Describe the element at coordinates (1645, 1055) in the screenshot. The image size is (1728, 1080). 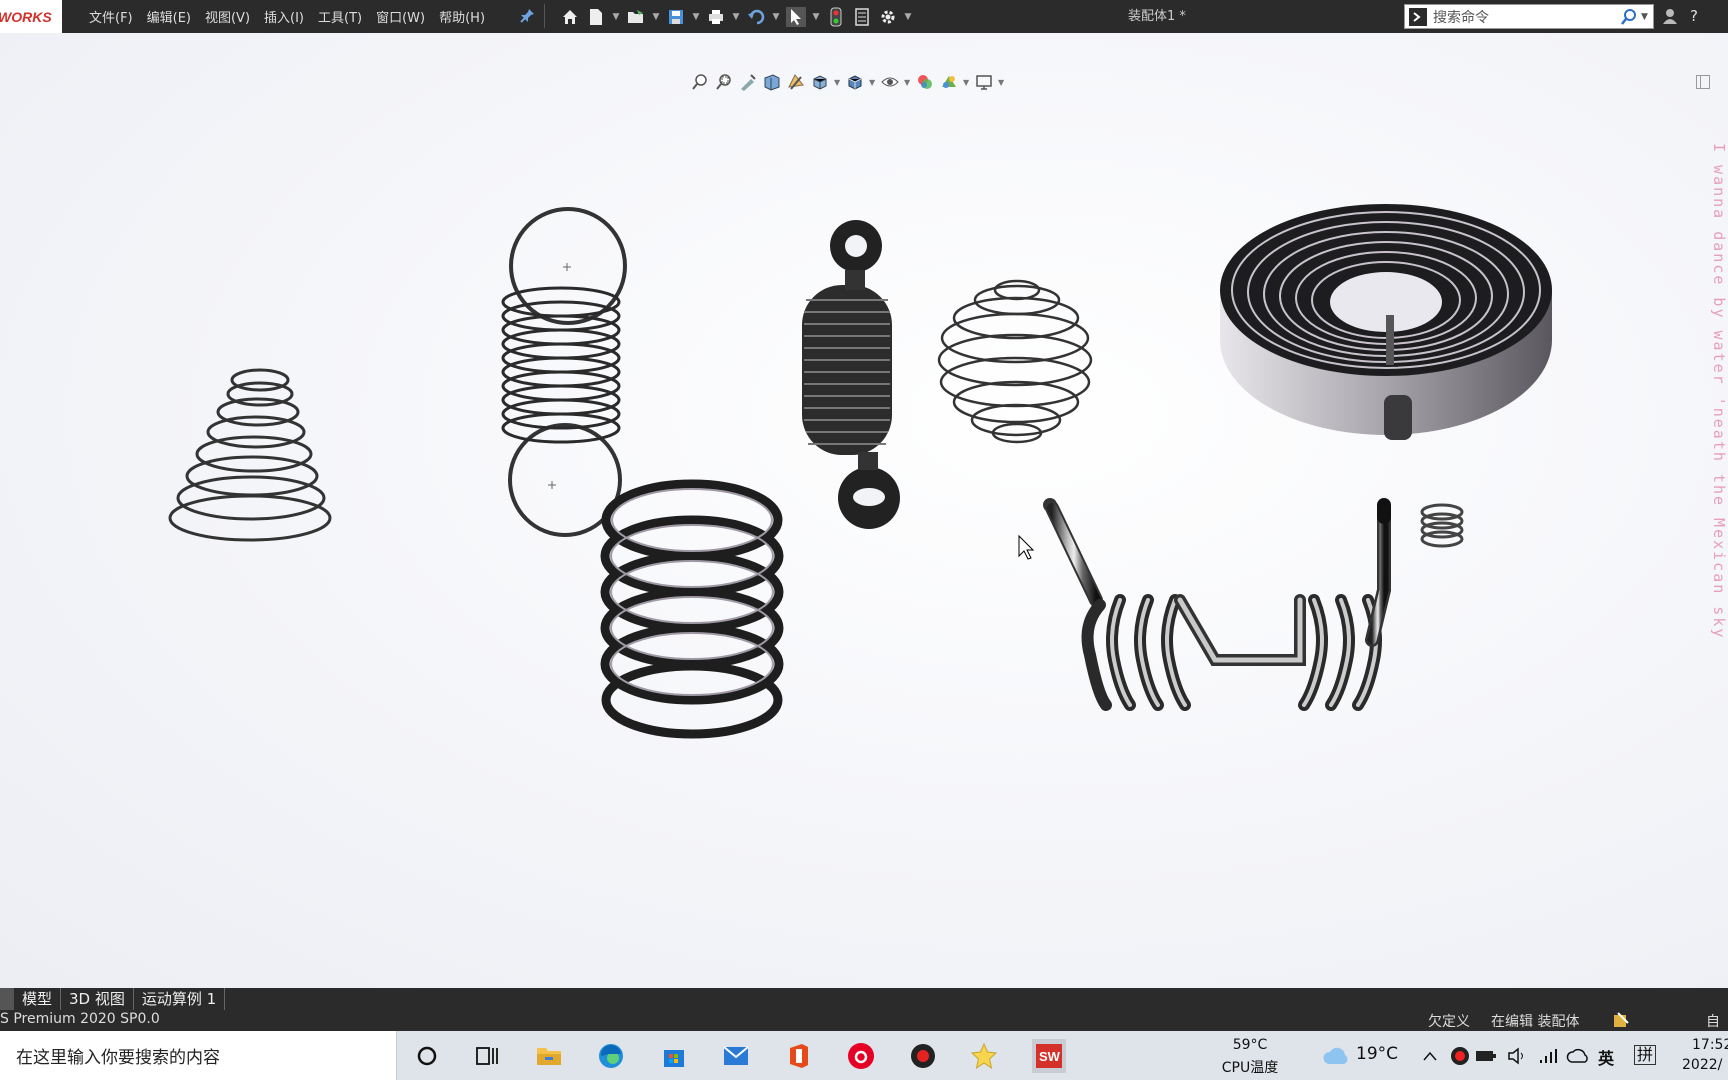
I see `ime-mode: 拼` at that location.